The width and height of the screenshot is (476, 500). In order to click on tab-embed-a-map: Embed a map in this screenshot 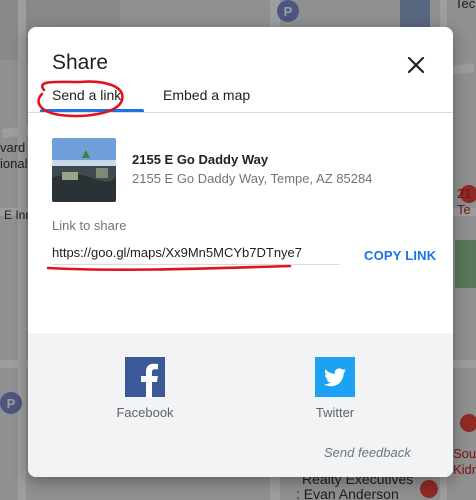, I will do `click(206, 95)`.